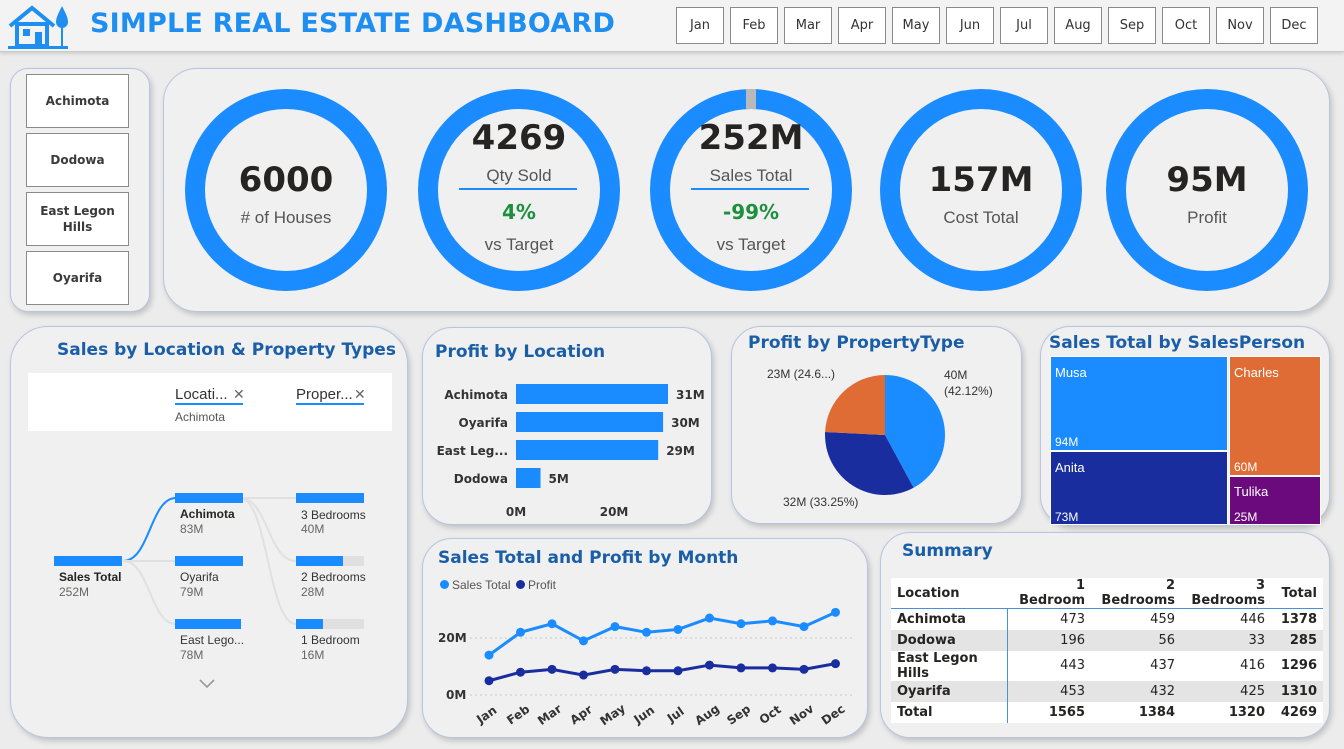 This screenshot has width=1344, height=749. What do you see at coordinates (1186, 25) in the screenshot?
I see `month-button-oct: Oct` at bounding box center [1186, 25].